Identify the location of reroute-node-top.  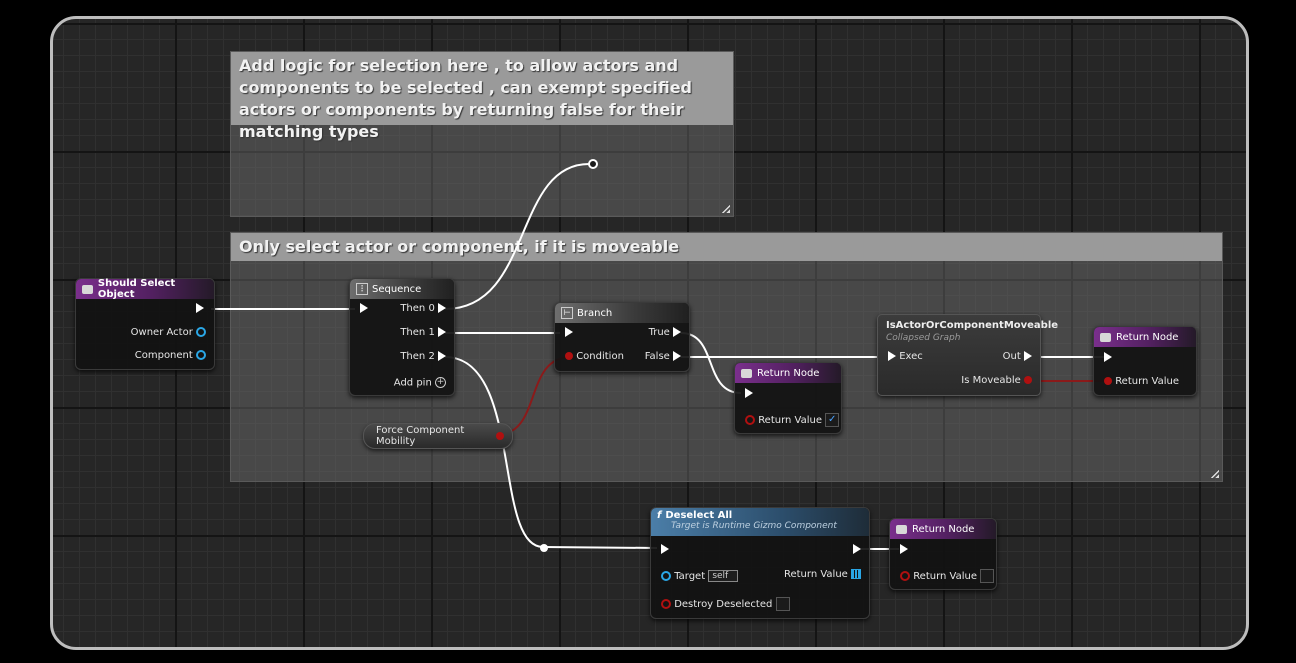
(593, 164).